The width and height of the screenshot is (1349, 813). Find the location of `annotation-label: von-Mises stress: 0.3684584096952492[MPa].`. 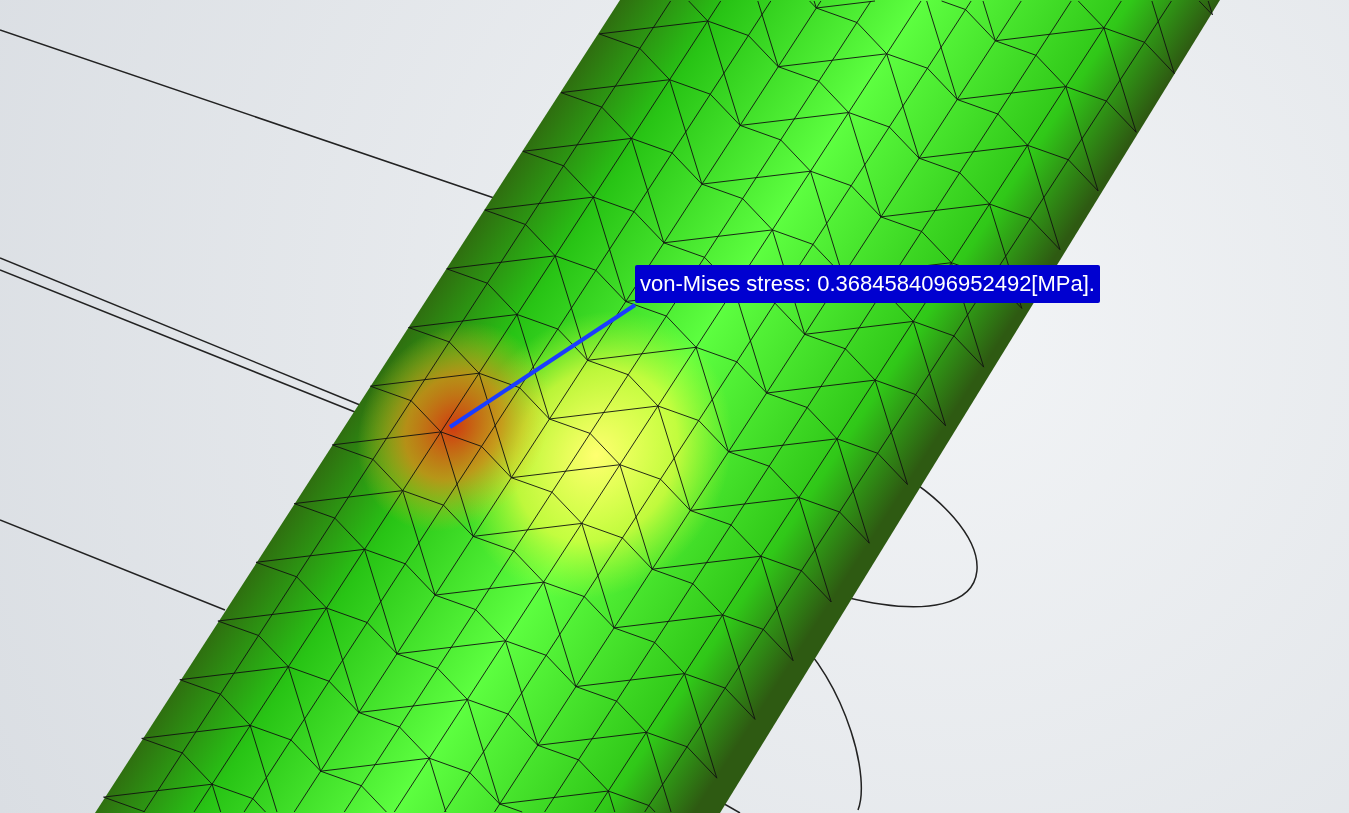

annotation-label: von-Mises stress: 0.3684584096952492[MPa]. is located at coordinates (867, 284).